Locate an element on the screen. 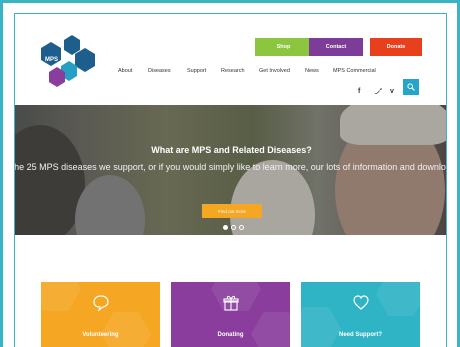  nav-diseases: Diseases is located at coordinates (159, 71).